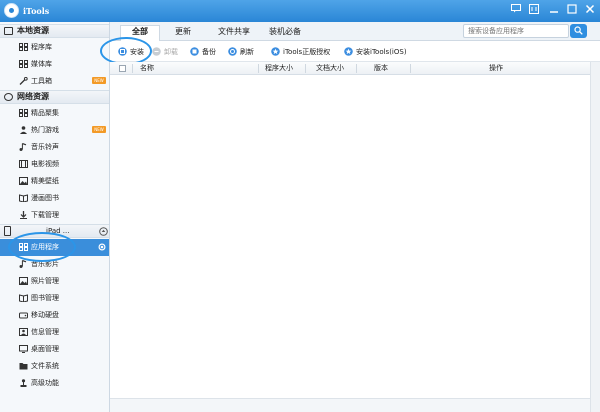  I want to click on sidebar-item-label: 桌面管理, so click(45, 349).